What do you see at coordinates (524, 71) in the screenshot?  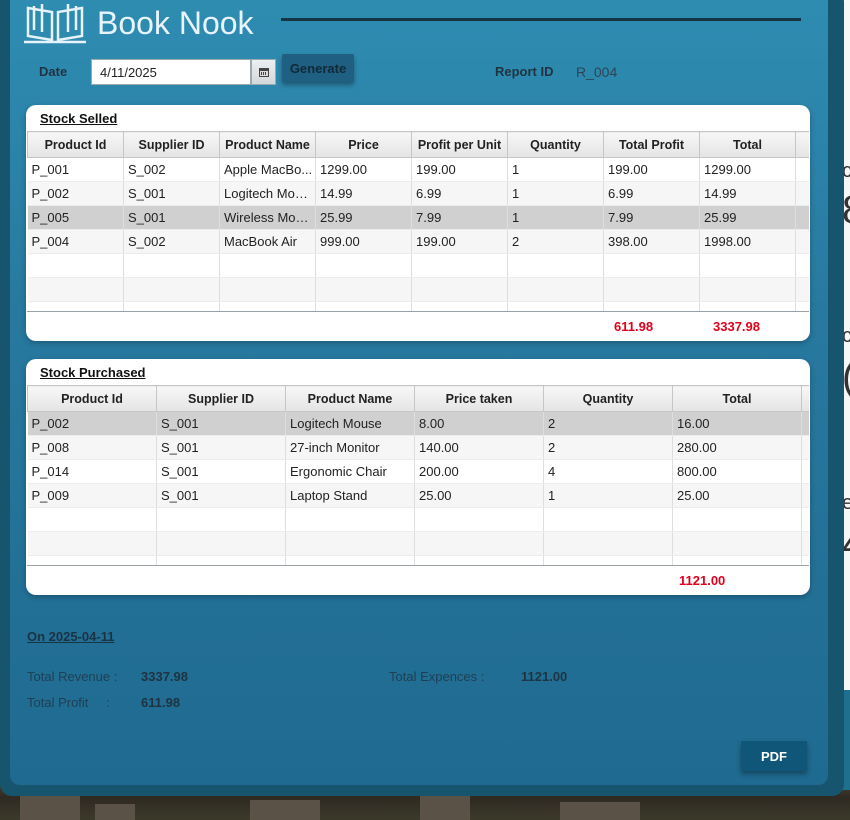 I see `report-id-label: Report ID` at bounding box center [524, 71].